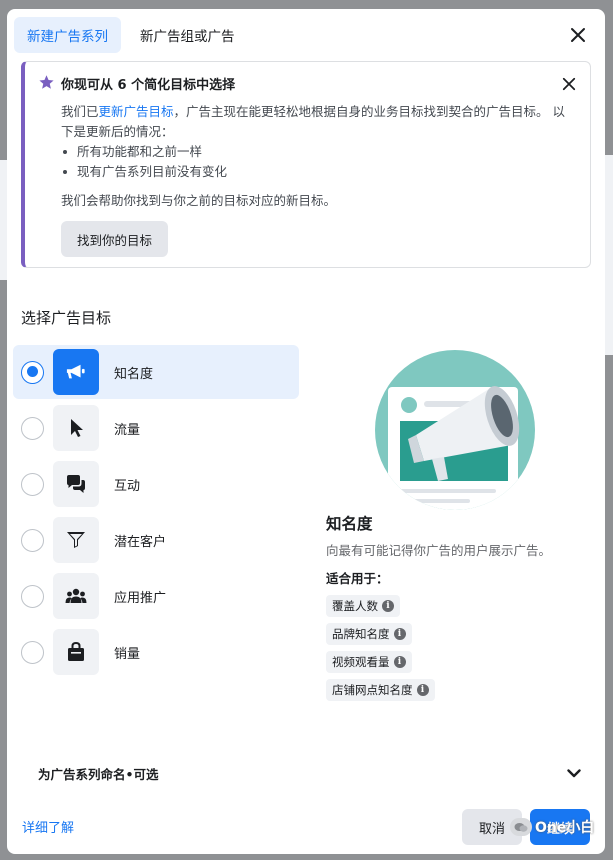 The image size is (613, 860). Describe the element at coordinates (136, 111) in the screenshot. I see `update-objectives-link: 更新广告目标` at that location.